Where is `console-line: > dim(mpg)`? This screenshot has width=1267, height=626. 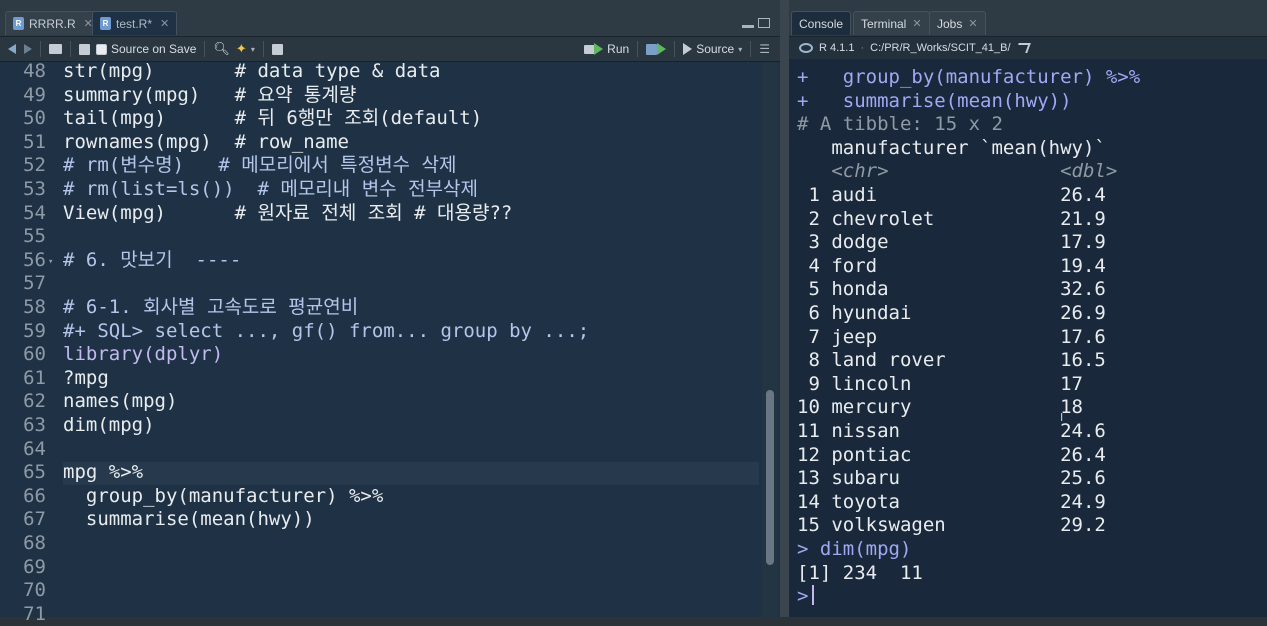 console-line: > dim(mpg) is located at coordinates (854, 549).